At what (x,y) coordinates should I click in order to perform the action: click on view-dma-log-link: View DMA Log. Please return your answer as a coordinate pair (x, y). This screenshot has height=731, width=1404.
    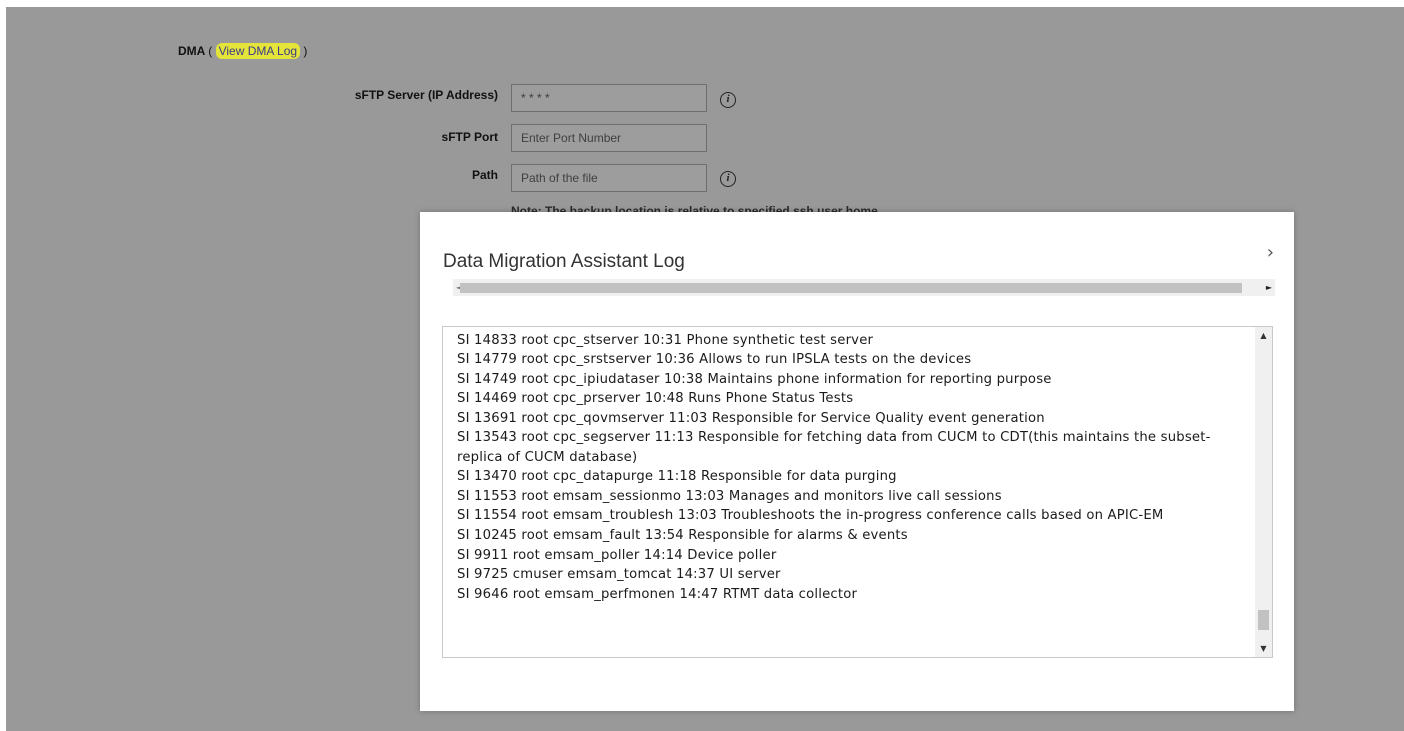
    Looking at the image, I should click on (258, 51).